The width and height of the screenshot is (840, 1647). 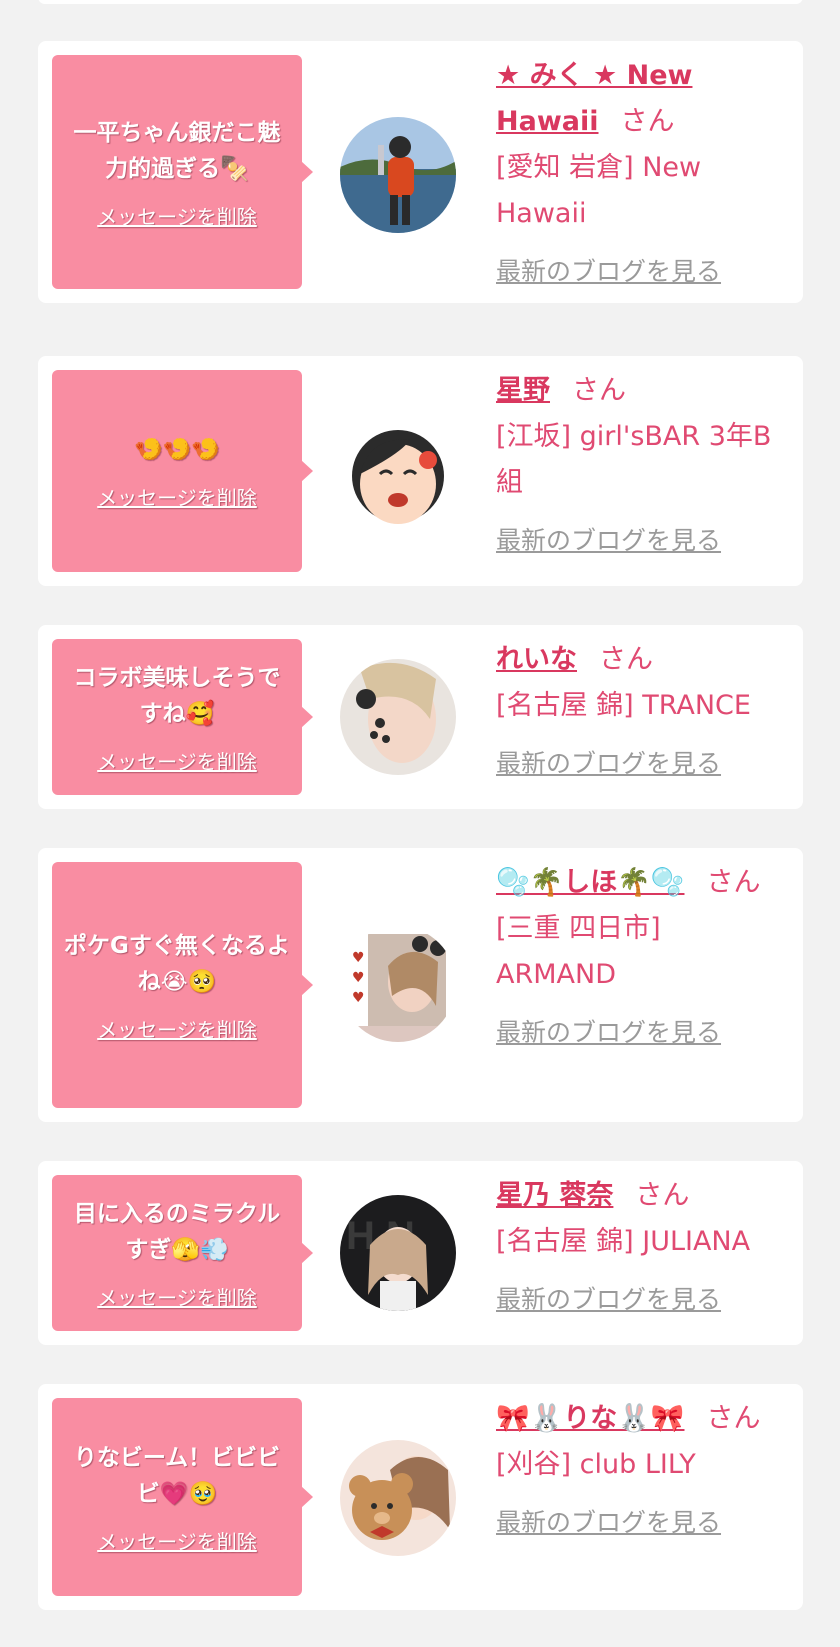 I want to click on message-bubble: りなビーム！ビビビビ💗🥹 メッセージを削除, so click(x=182, y=1497).